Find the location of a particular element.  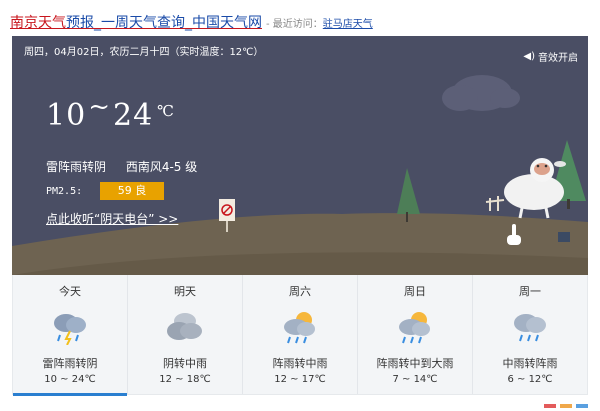

fence-illustration is located at coordinates (495, 203).